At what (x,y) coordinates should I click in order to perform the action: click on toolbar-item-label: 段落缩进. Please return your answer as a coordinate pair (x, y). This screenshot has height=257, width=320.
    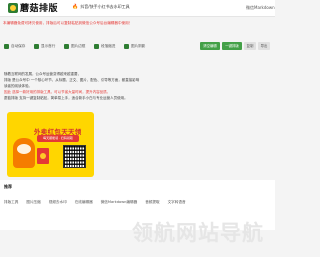
    Looking at the image, I should click on (108, 46).